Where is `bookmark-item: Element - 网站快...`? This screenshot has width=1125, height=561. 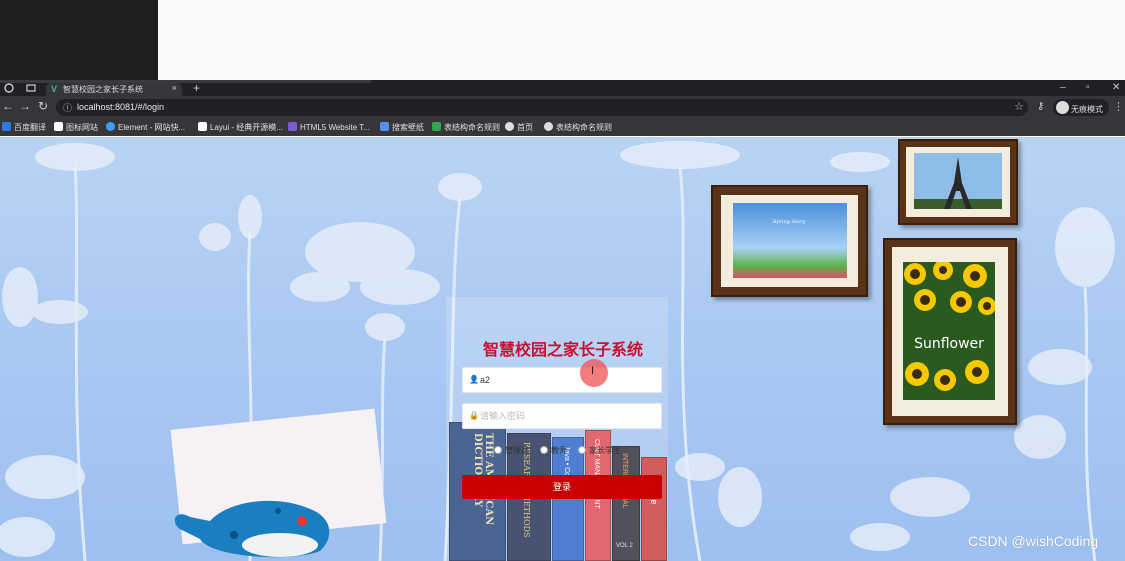 bookmark-item: Element - 网站快... is located at coordinates (145, 127).